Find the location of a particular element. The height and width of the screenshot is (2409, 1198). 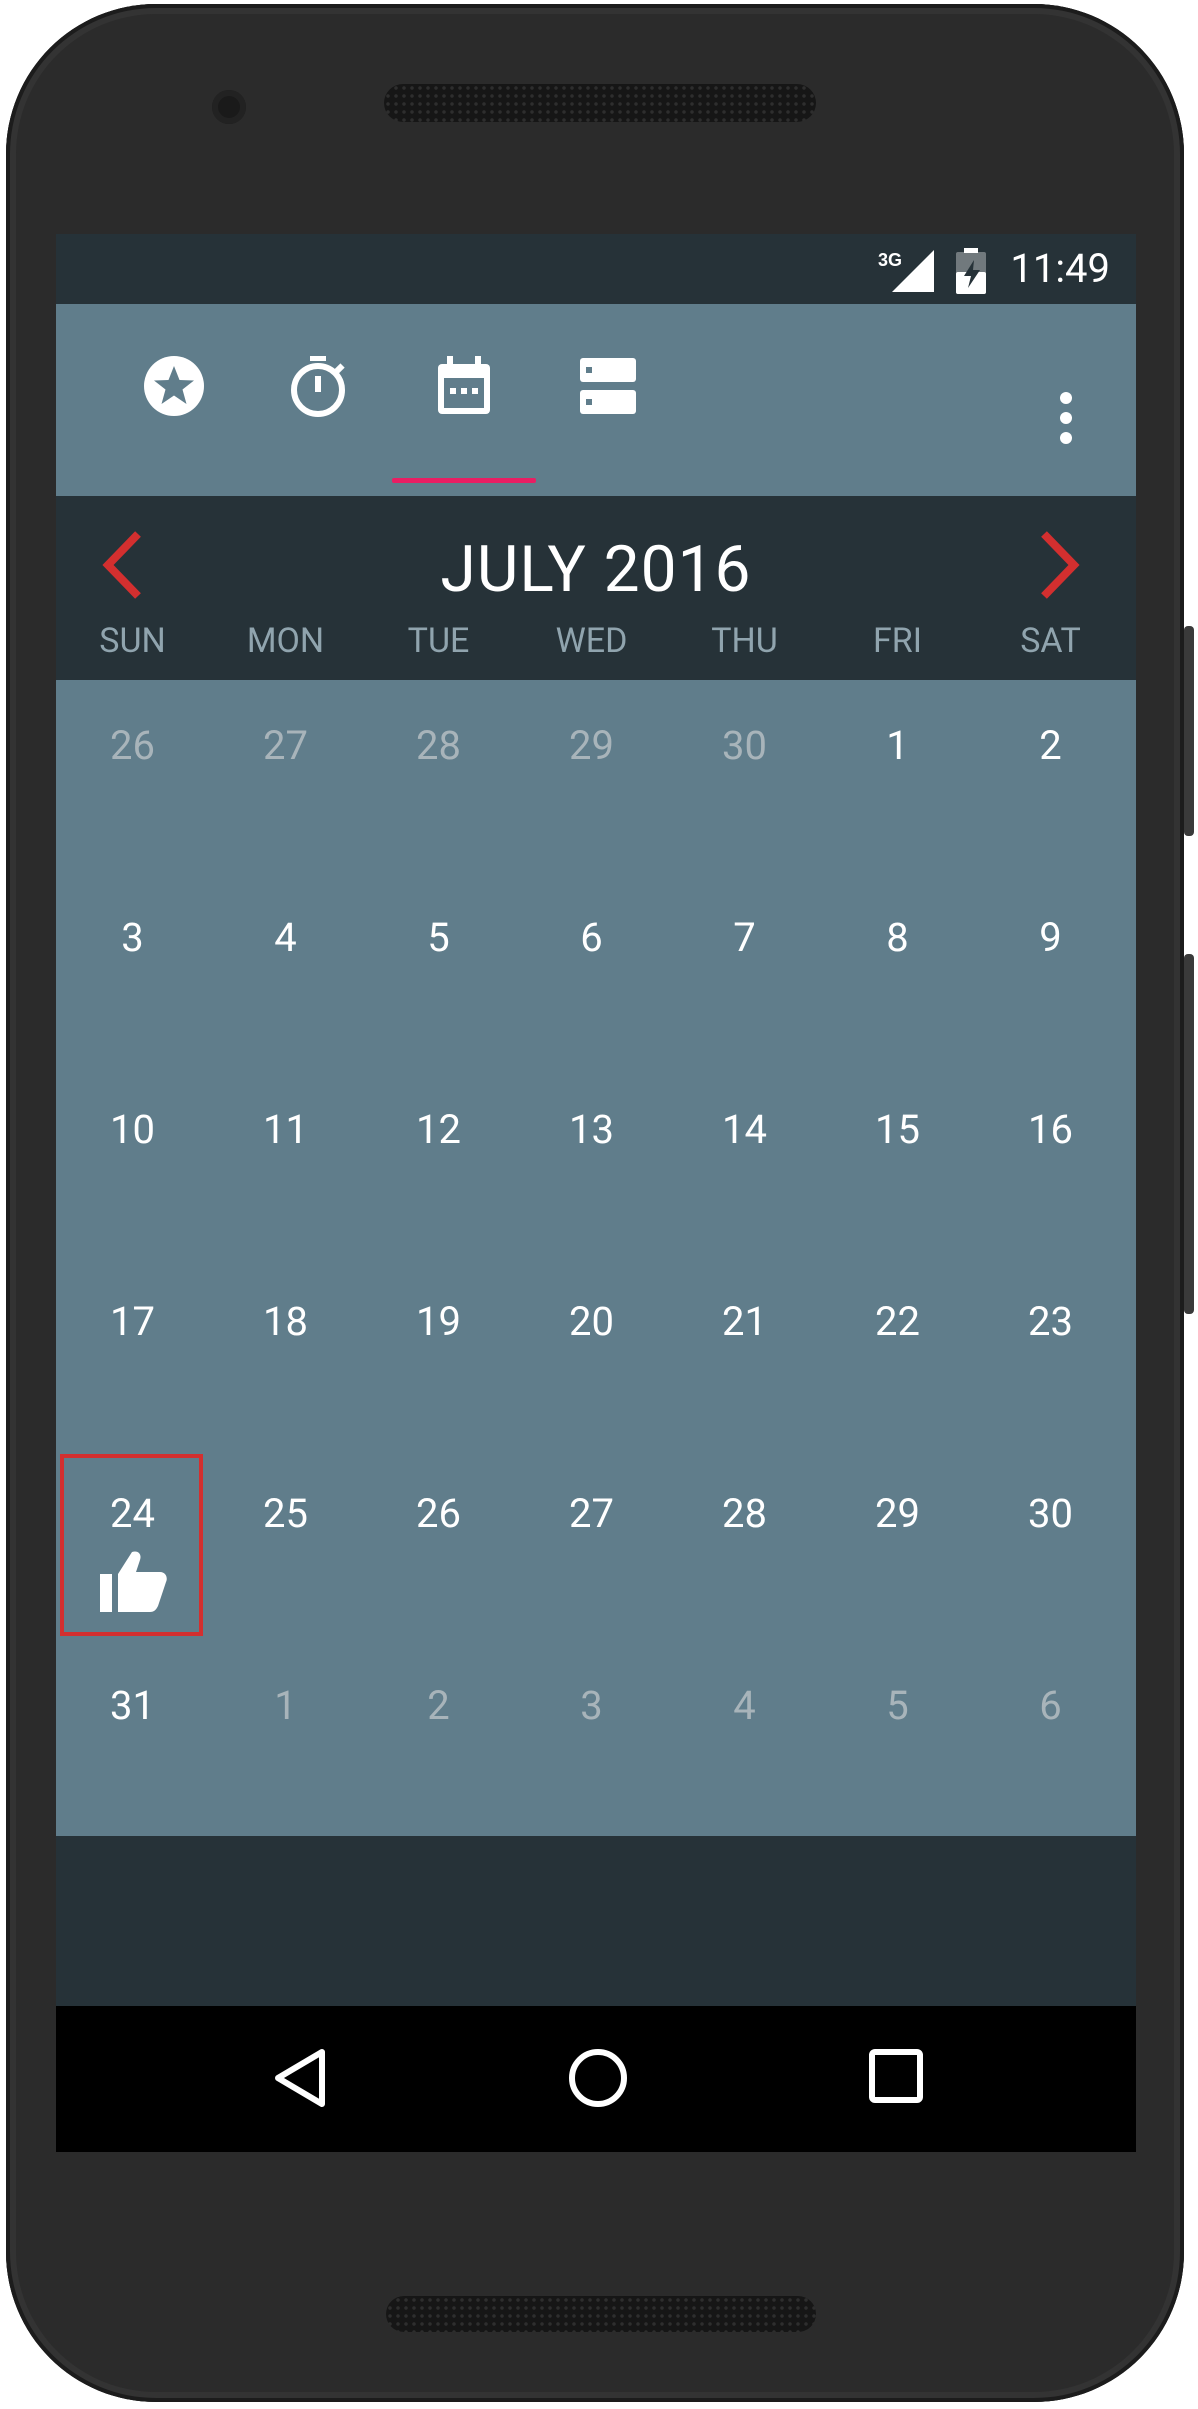

day-number: 3 is located at coordinates (132, 937).